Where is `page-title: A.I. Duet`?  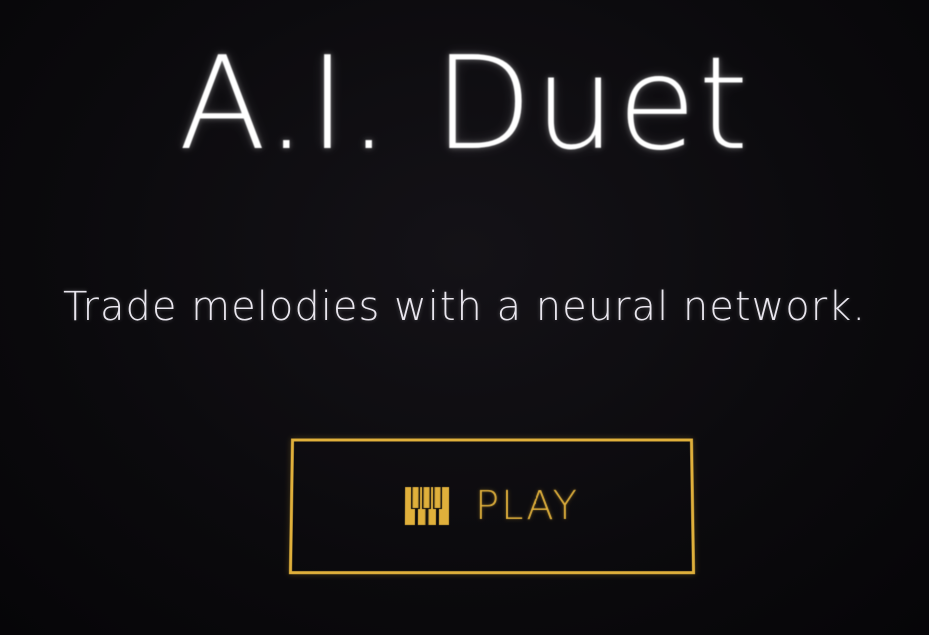
page-title: A.I. Duet is located at coordinates (464, 104).